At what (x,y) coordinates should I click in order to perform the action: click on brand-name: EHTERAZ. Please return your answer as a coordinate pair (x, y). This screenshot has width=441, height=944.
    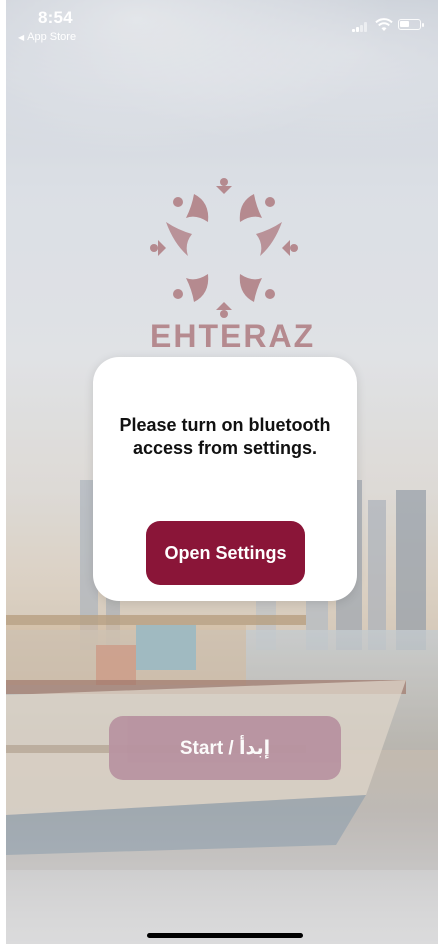
    Looking at the image, I should click on (233, 336).